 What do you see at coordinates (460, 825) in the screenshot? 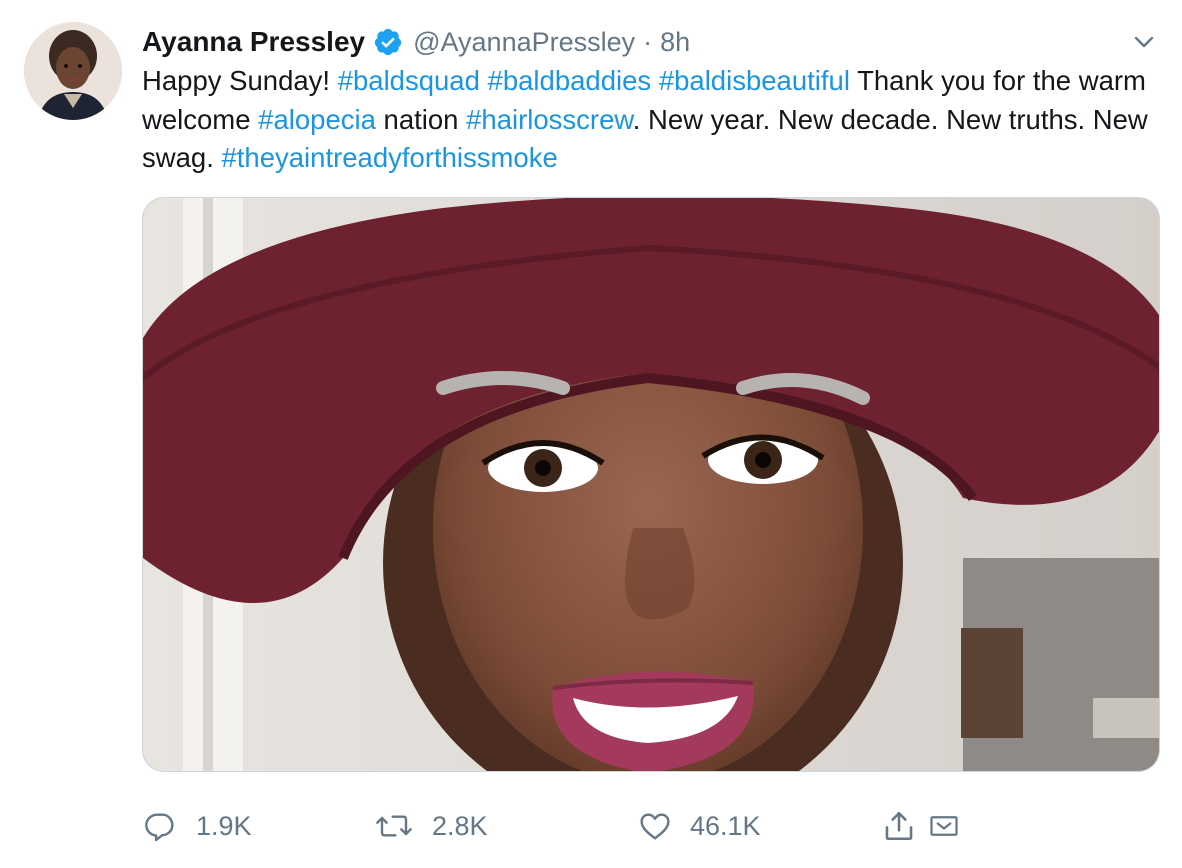
I see `retweet-count: 2.8K` at bounding box center [460, 825].